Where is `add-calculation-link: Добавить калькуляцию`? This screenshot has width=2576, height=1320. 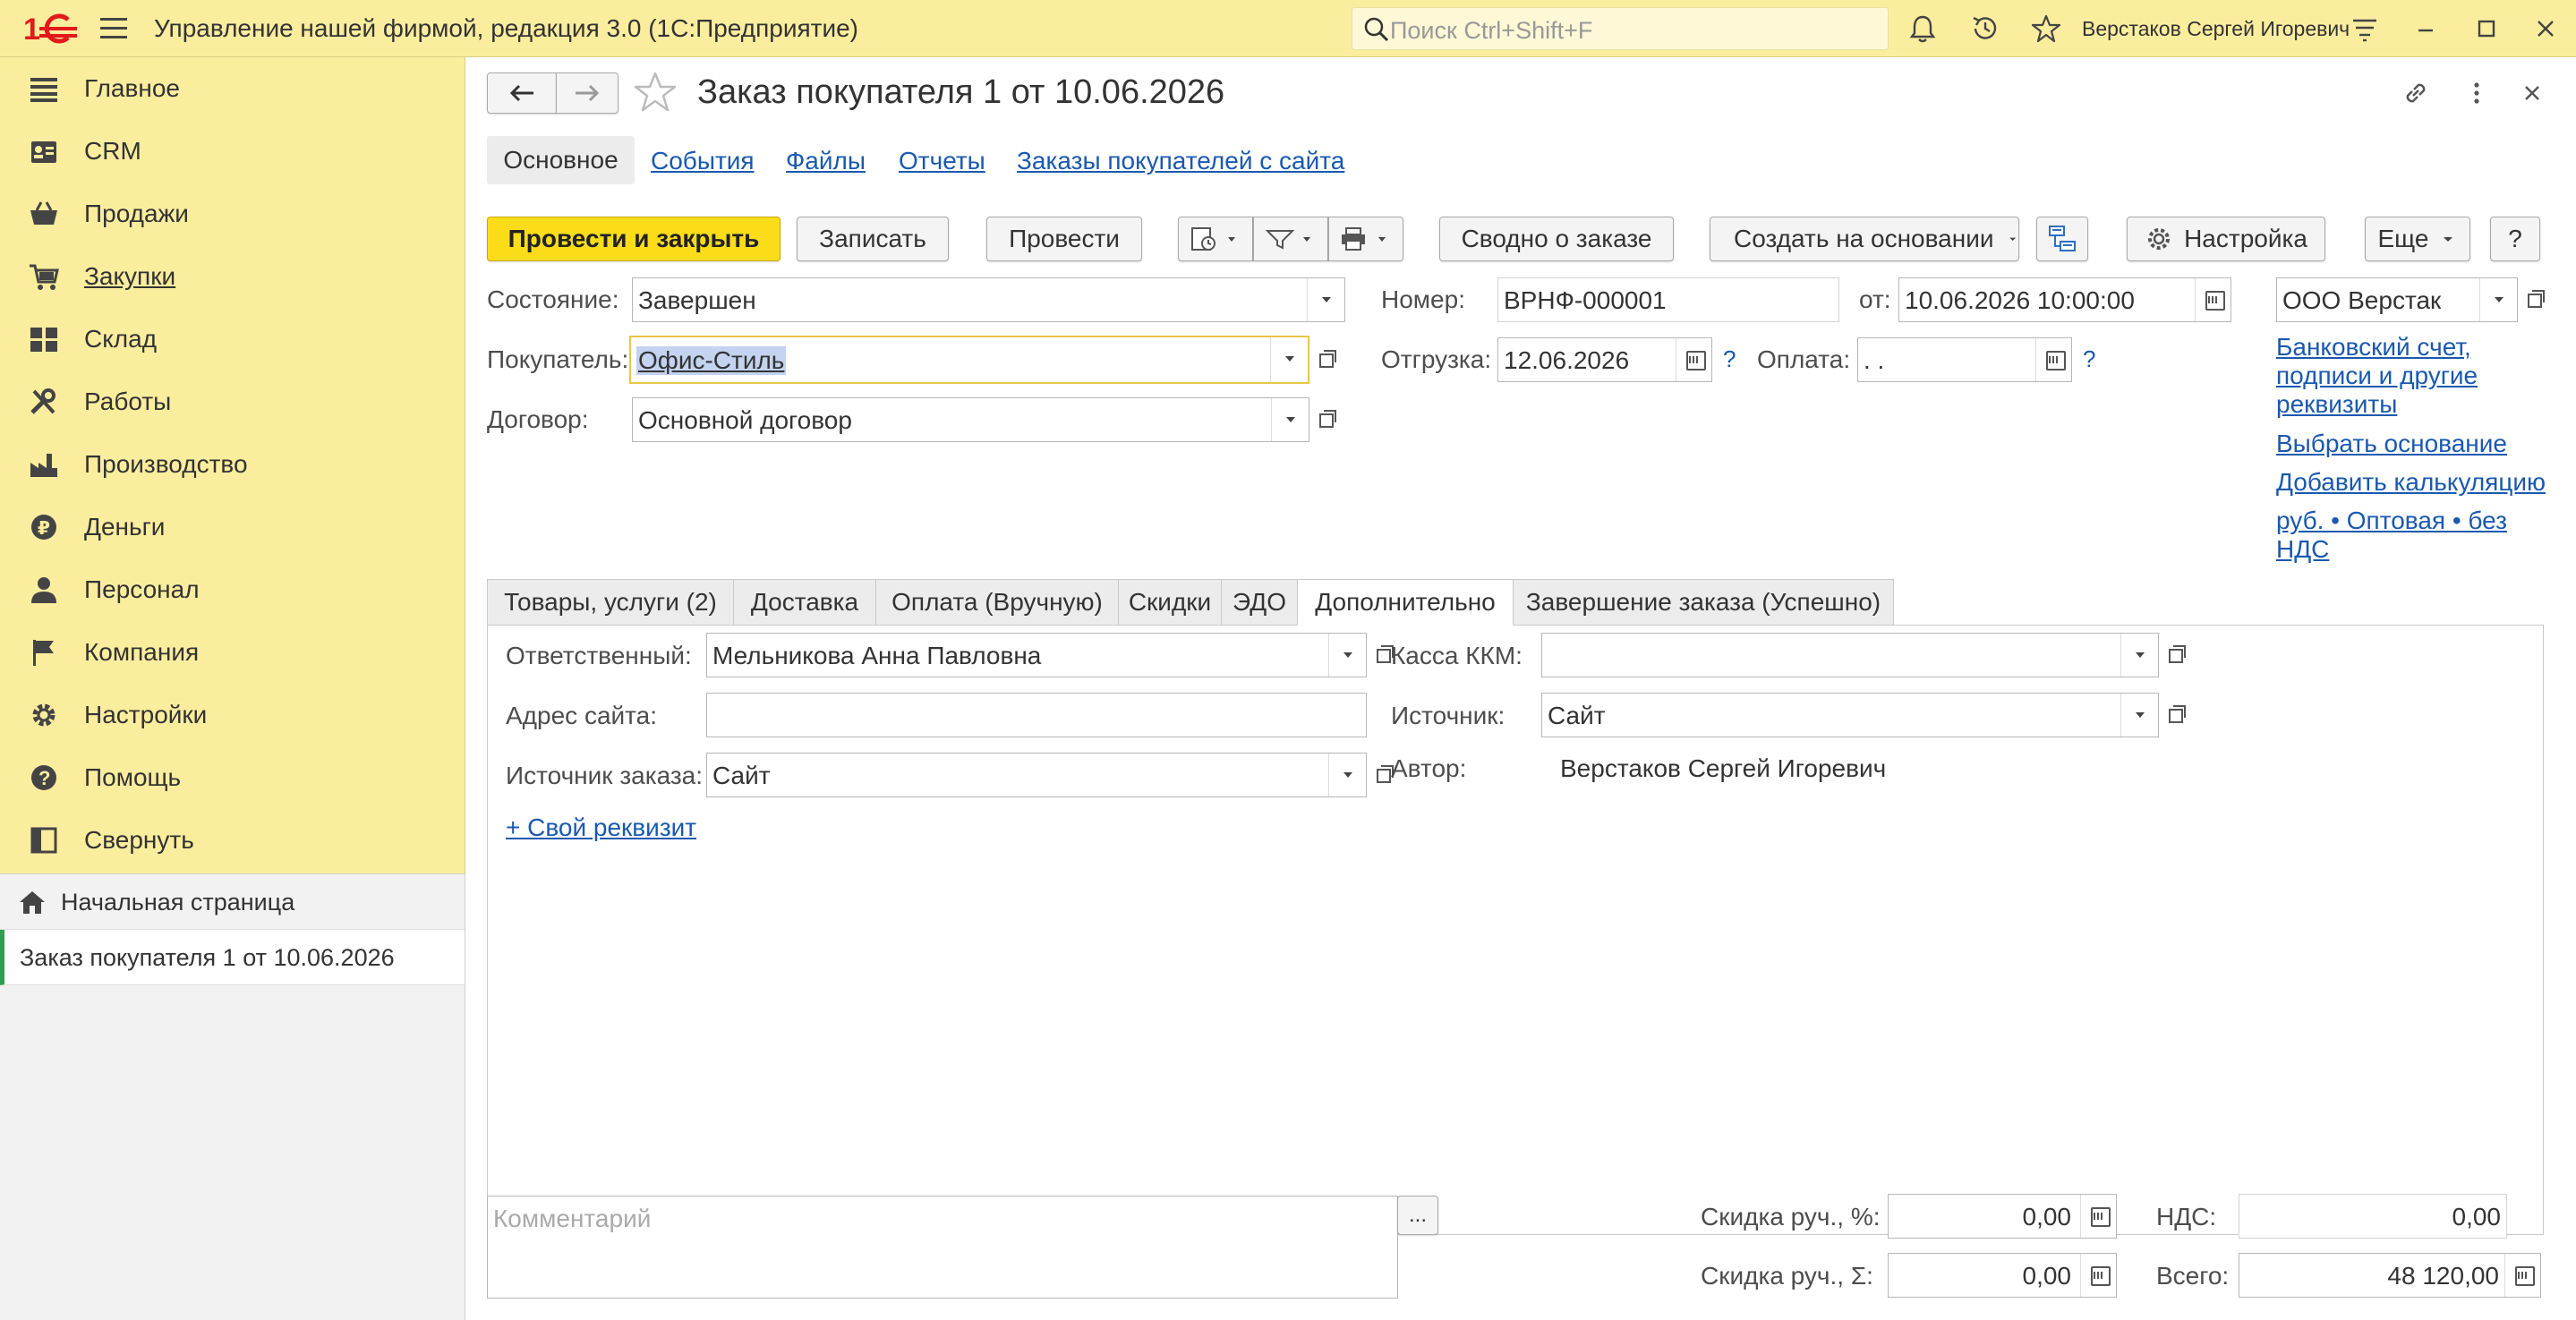 add-calculation-link: Добавить калькуляцию is located at coordinates (2411, 482).